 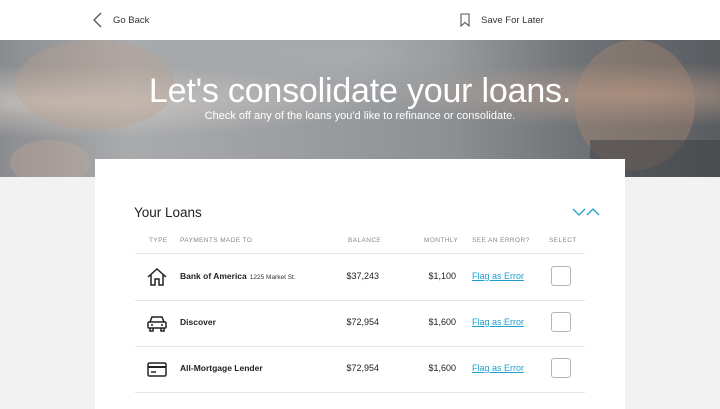 What do you see at coordinates (512, 20) in the screenshot?
I see `save-for-later-label: Save For Later` at bounding box center [512, 20].